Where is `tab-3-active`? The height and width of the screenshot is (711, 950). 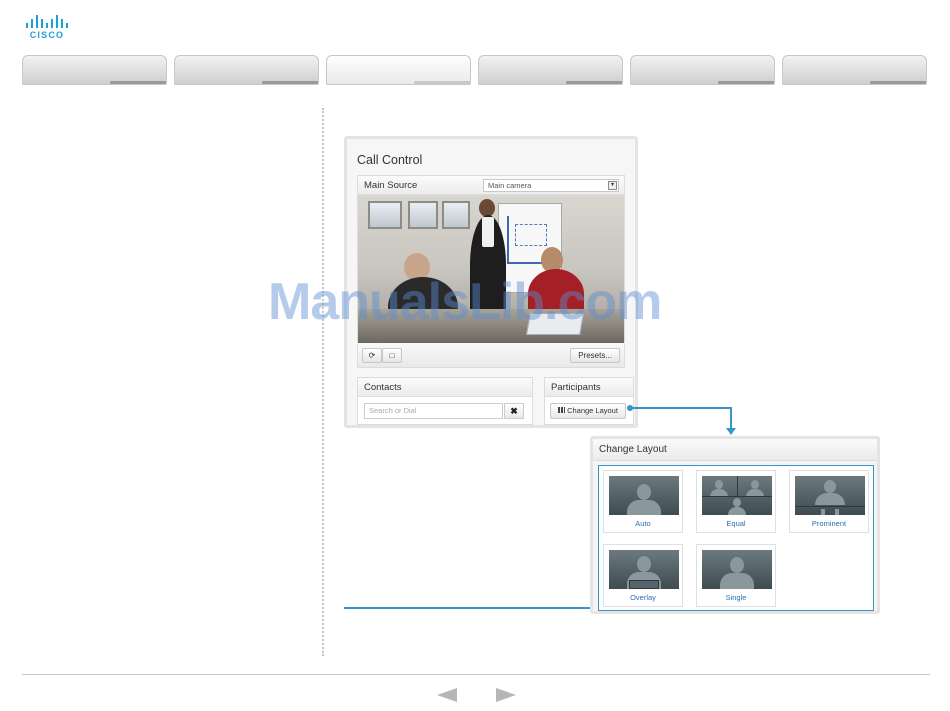
tab-3-active is located at coordinates (398, 70).